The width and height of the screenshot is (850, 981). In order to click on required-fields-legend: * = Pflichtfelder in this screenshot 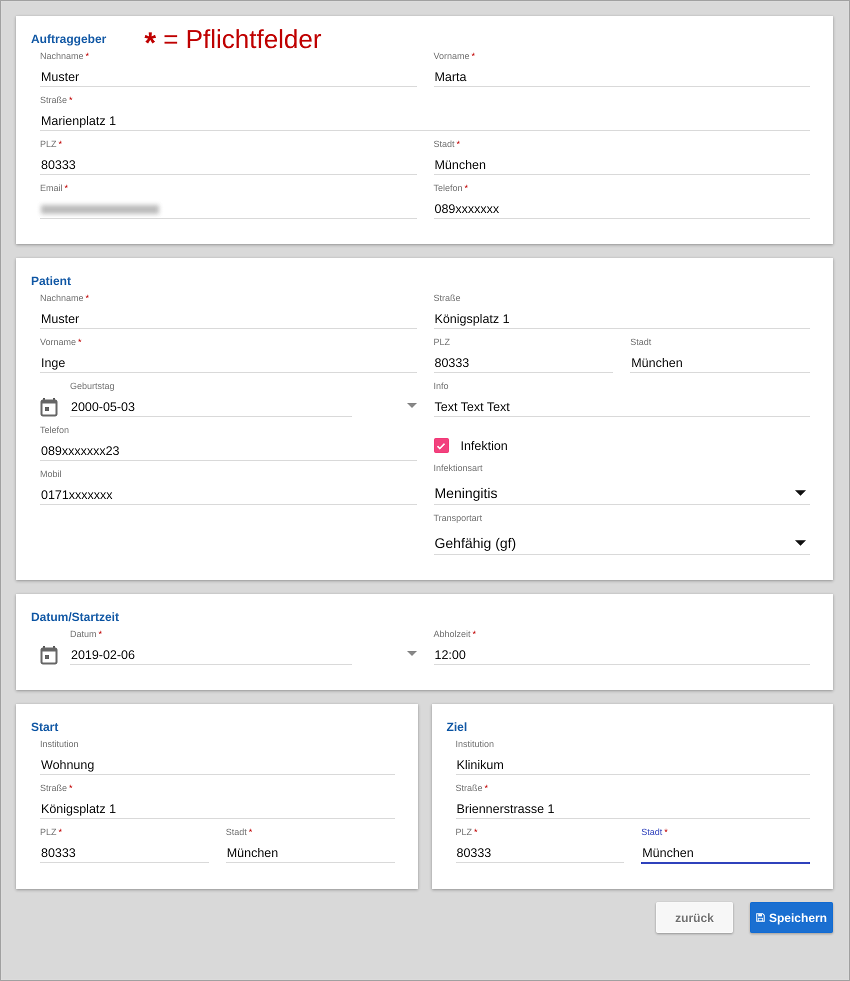, I will do `click(233, 39)`.